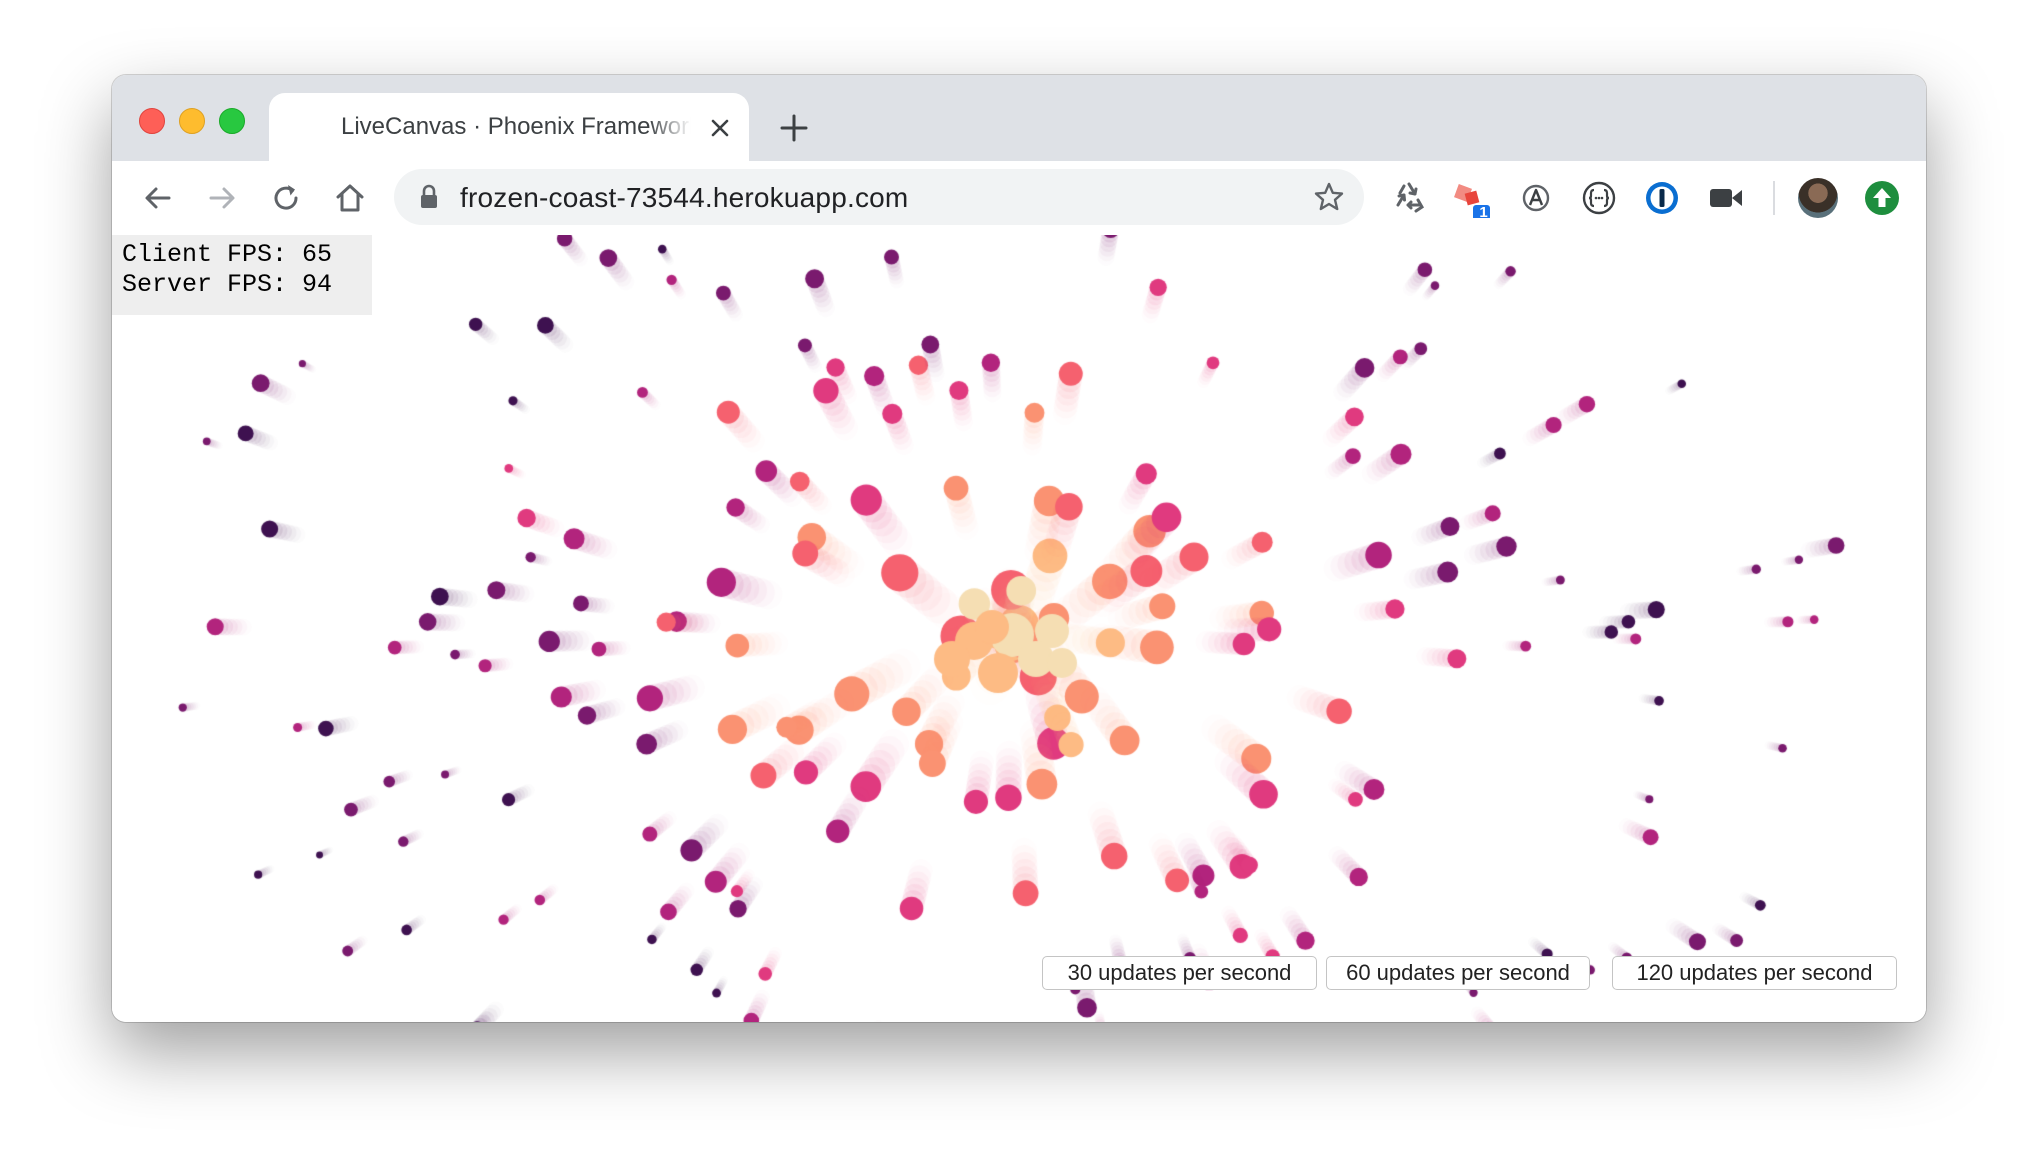 The image size is (2030, 1166). I want to click on forward-icon, so click(222, 198).